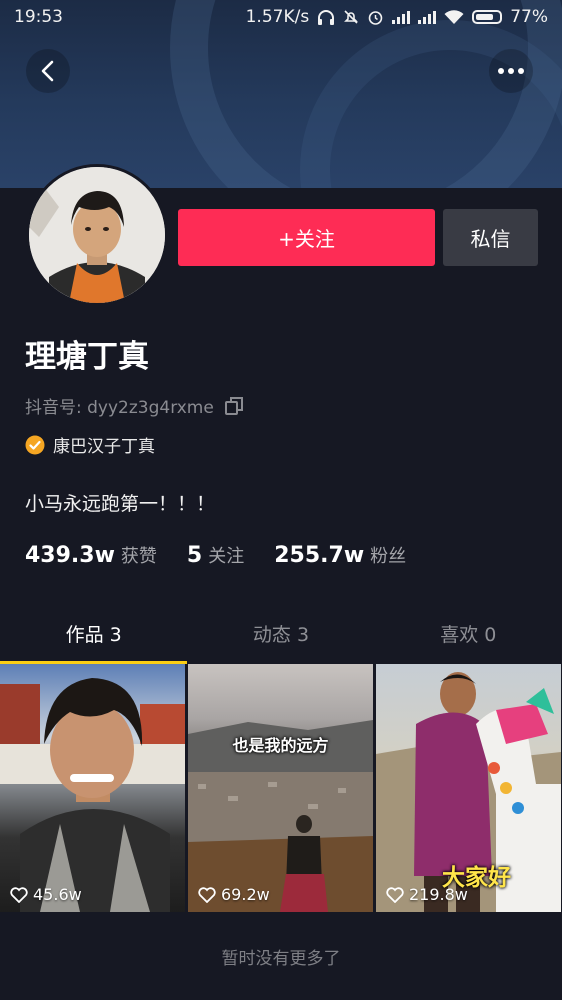 The image size is (562, 1000). I want to click on stats-row: 439.3w 获赞 5 关注 255.7w 粉丝, so click(215, 555).